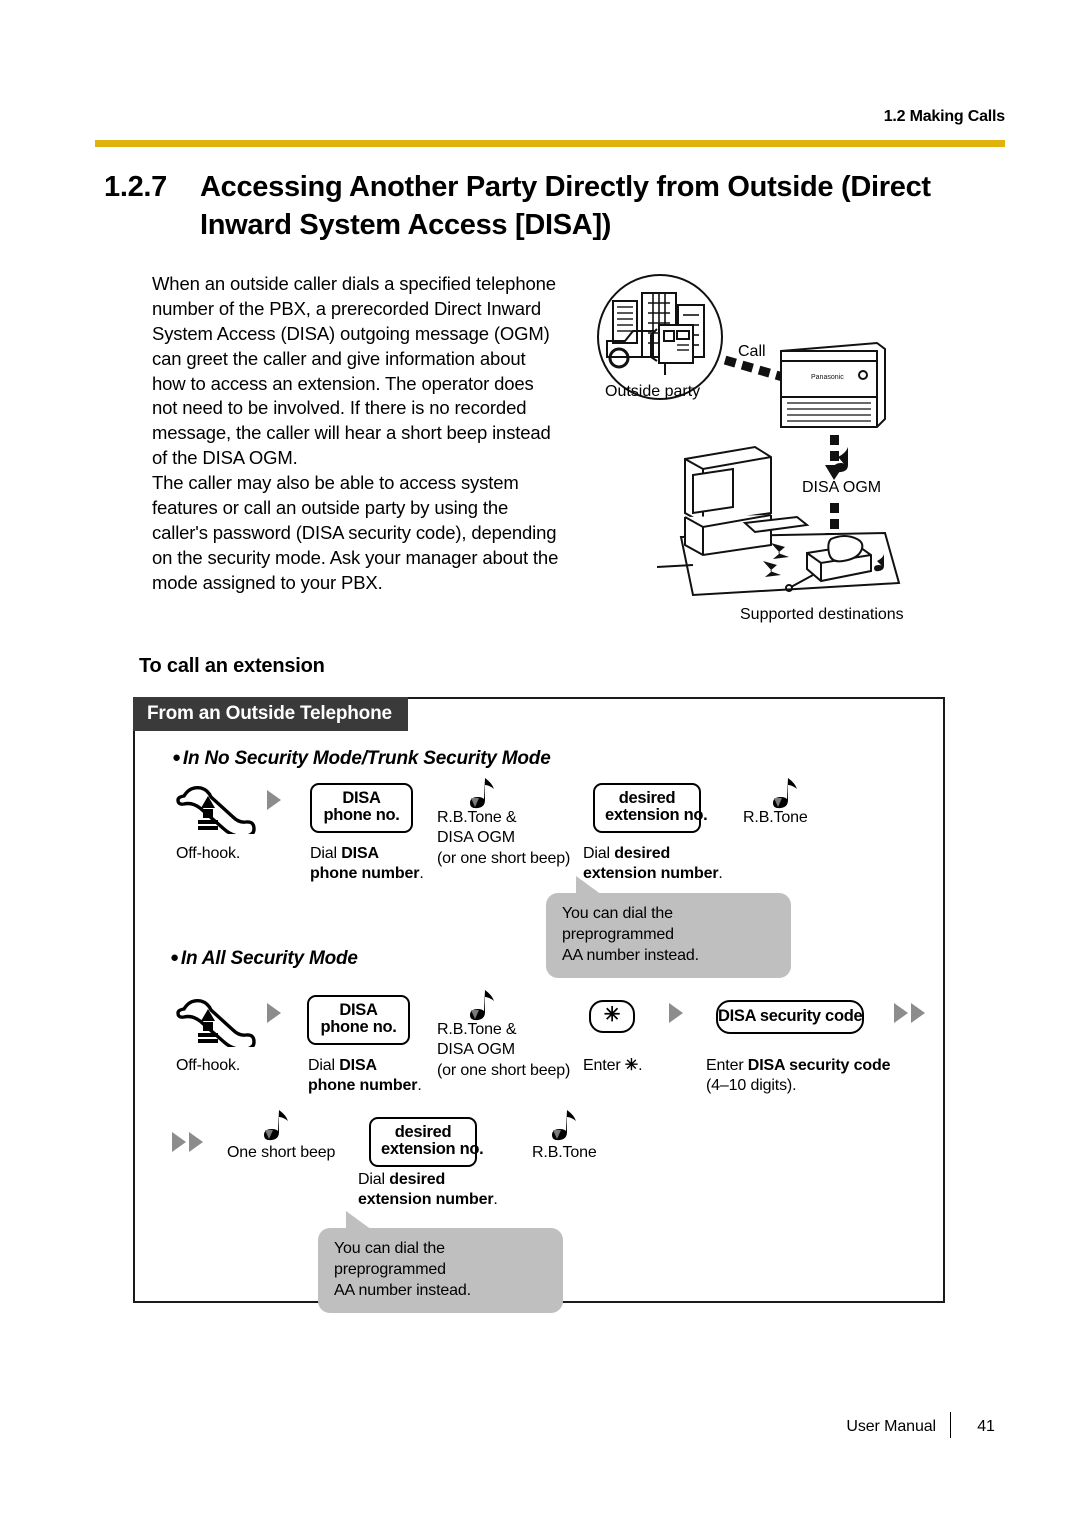 The width and height of the screenshot is (1080, 1528). What do you see at coordinates (944, 116) in the screenshot?
I see `running-header: 1.2 Making Calls` at bounding box center [944, 116].